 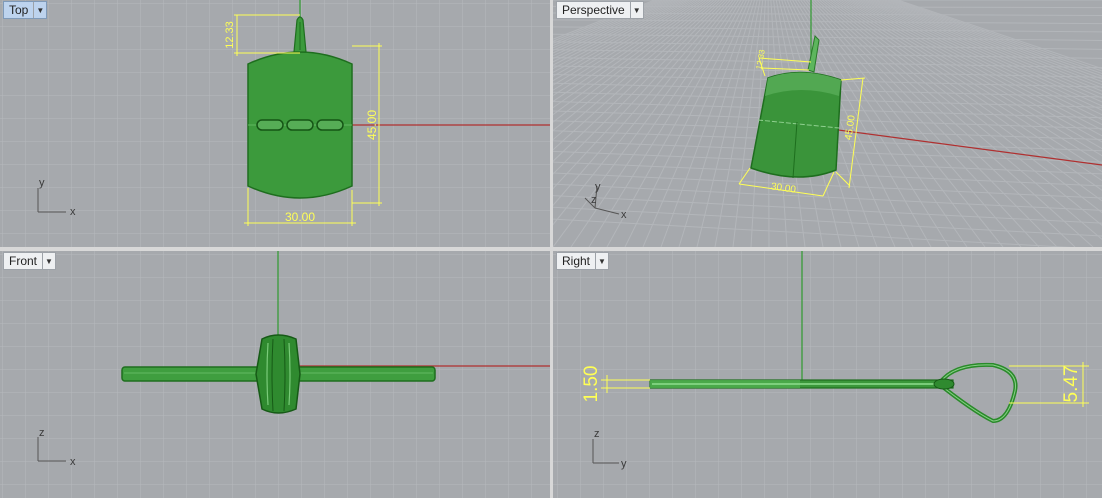 I want to click on viewport-title: Front, so click(x=23, y=261).